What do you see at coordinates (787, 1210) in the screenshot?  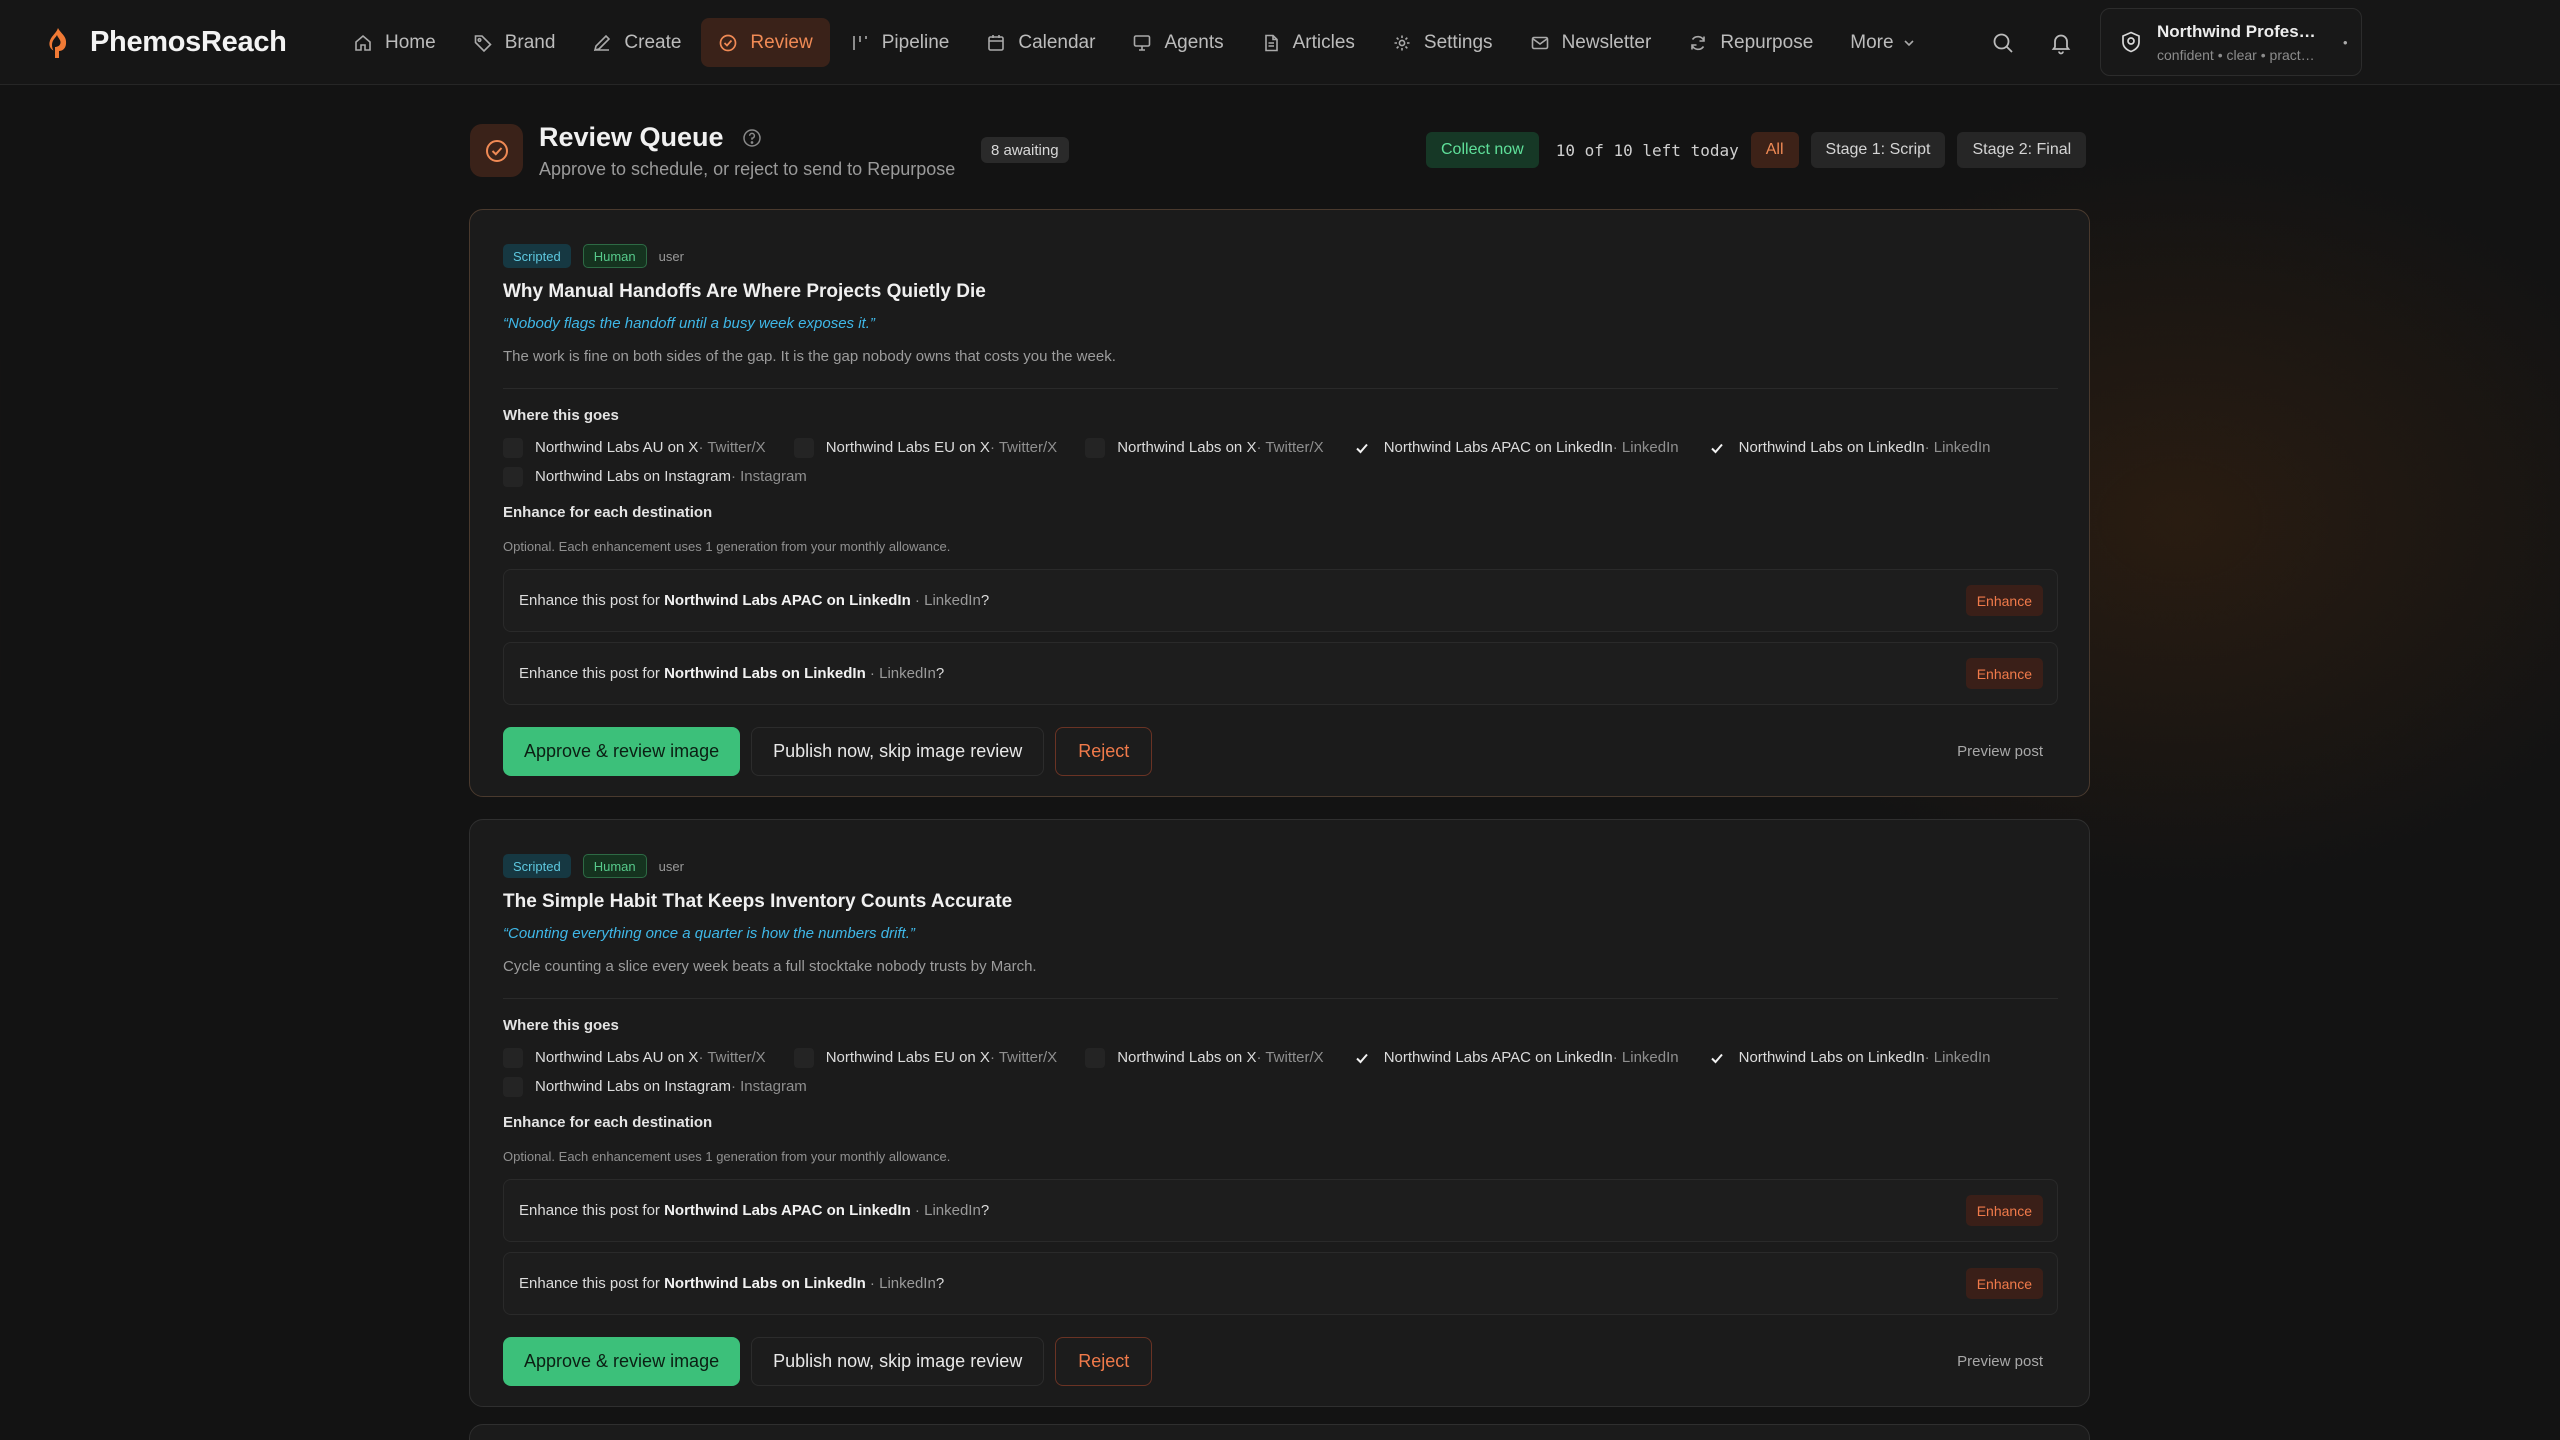 I see `enhance-target: Northwind Labs APAC on LinkedIn` at bounding box center [787, 1210].